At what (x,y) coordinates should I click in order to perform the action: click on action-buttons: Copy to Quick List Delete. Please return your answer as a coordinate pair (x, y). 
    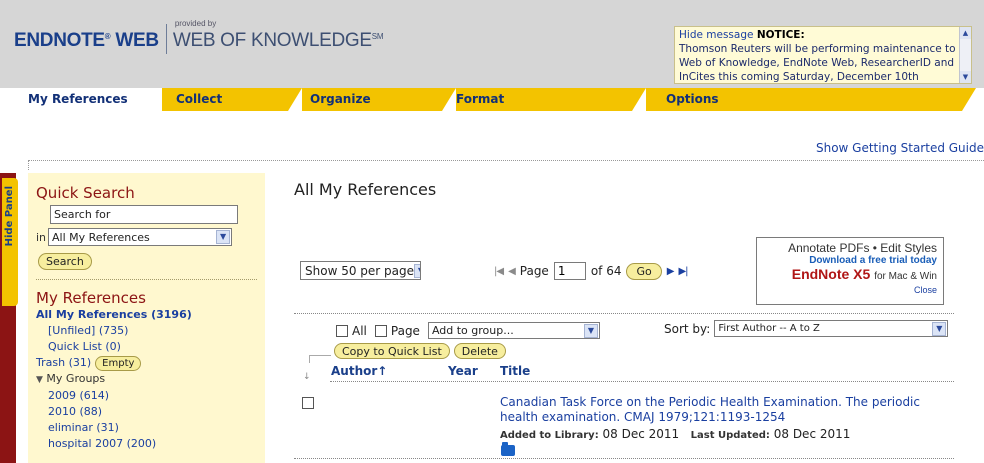
    Looking at the image, I should click on (420, 351).